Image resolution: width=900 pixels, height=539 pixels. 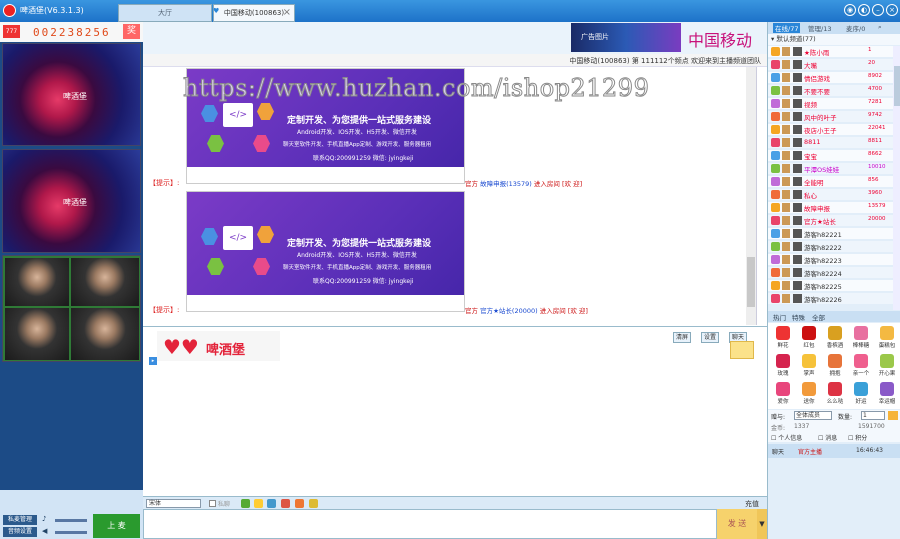 What do you see at coordinates (830, 64) in the screenshot?
I see `user-row: 大嘴 20` at bounding box center [830, 64].